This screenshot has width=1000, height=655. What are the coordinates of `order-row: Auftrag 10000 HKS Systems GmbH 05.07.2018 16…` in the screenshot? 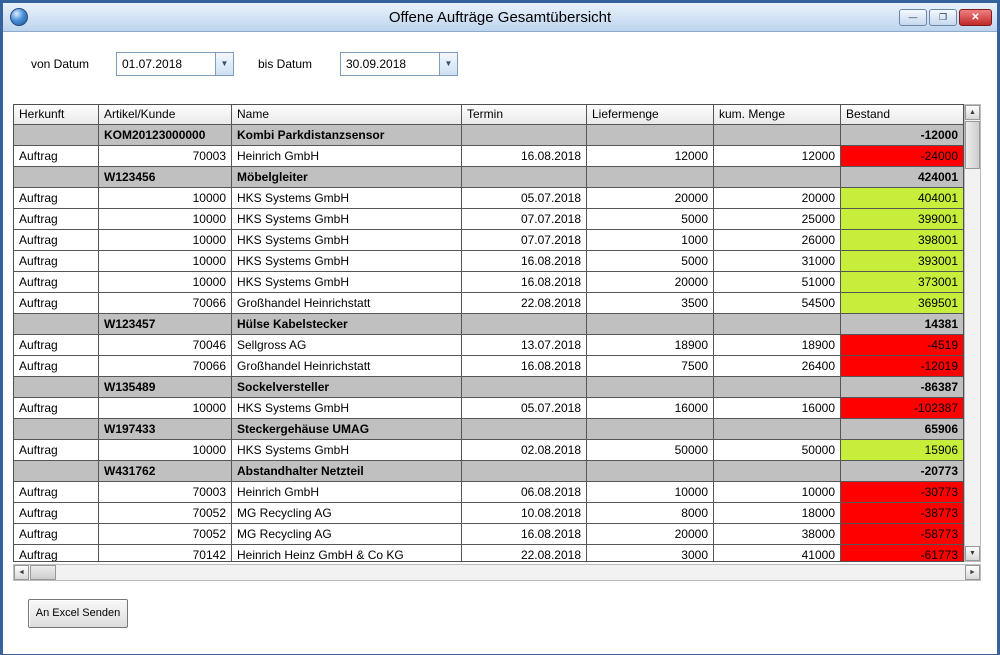 It's located at (488, 408).